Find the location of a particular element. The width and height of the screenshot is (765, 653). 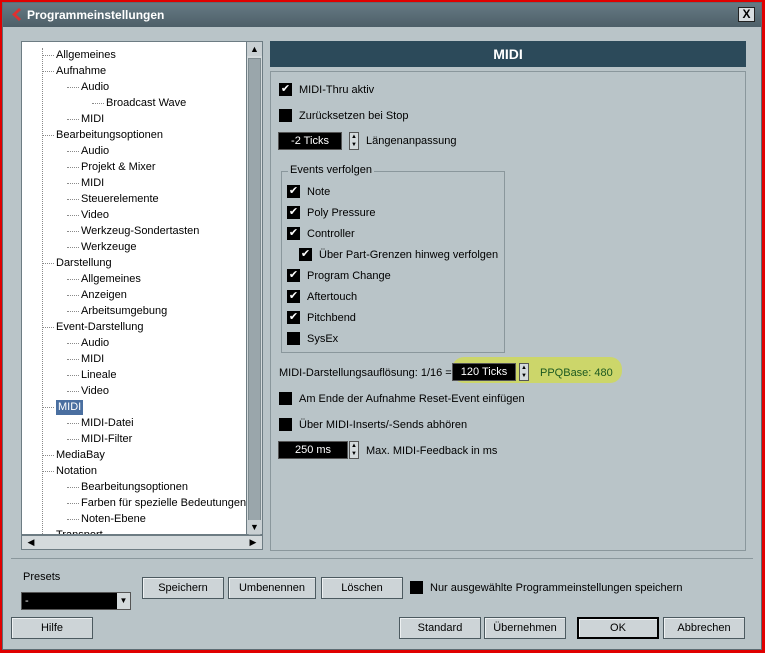

scroll-down-icon: ▼ is located at coordinates (254, 527).